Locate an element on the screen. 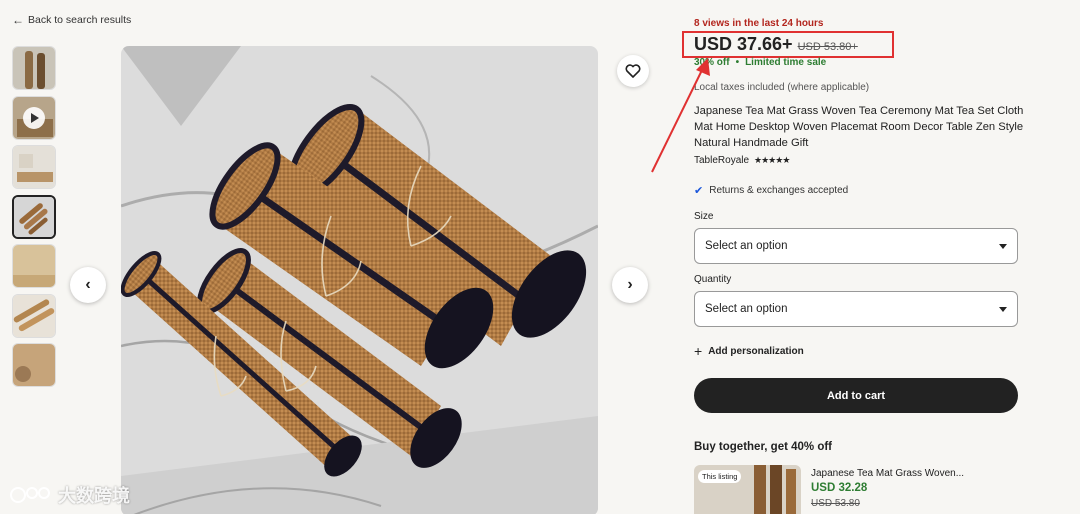  discount-row: 30% off • Limited time sale is located at coordinates (760, 62).